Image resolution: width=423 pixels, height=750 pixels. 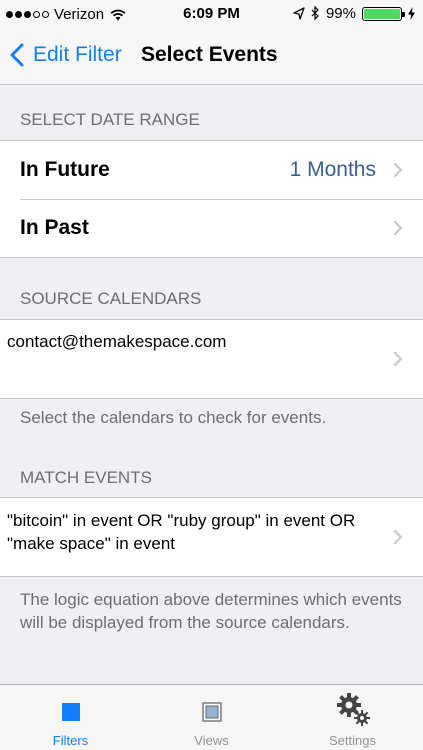 I want to click on back-button-label: Edit Filter, so click(x=77, y=54).